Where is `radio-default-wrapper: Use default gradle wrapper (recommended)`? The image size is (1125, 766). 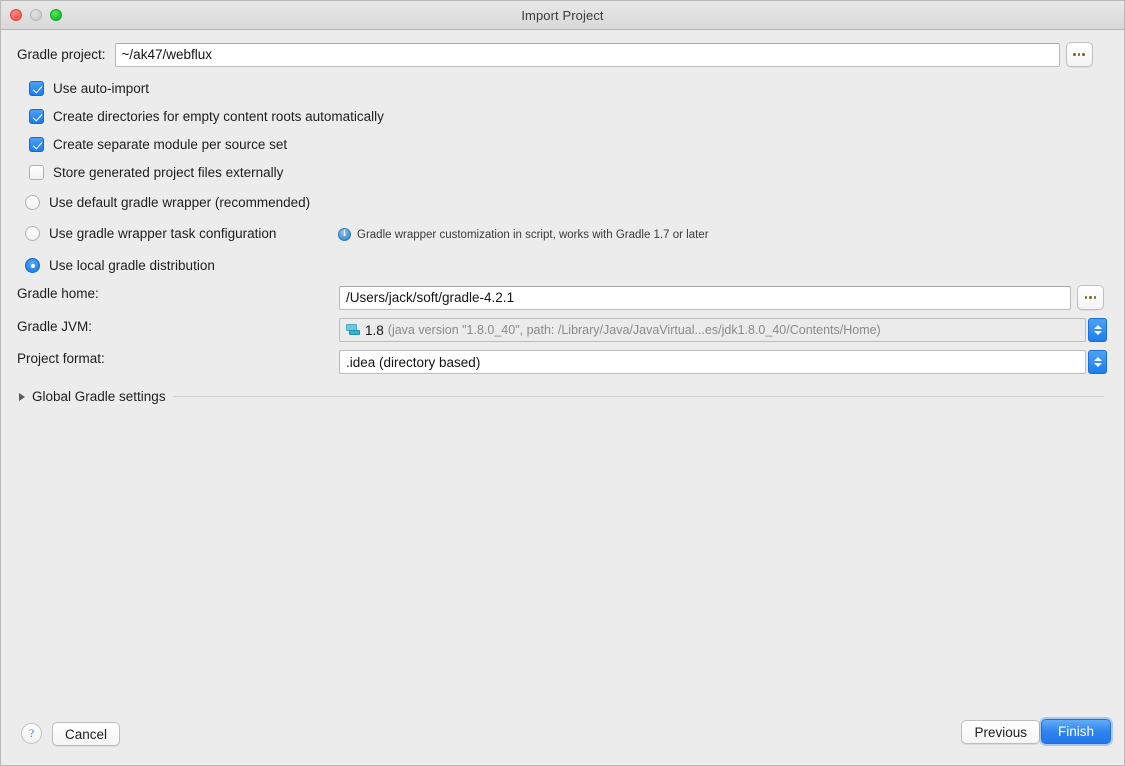 radio-default-wrapper: Use default gradle wrapper (recommended) is located at coordinates (167, 202).